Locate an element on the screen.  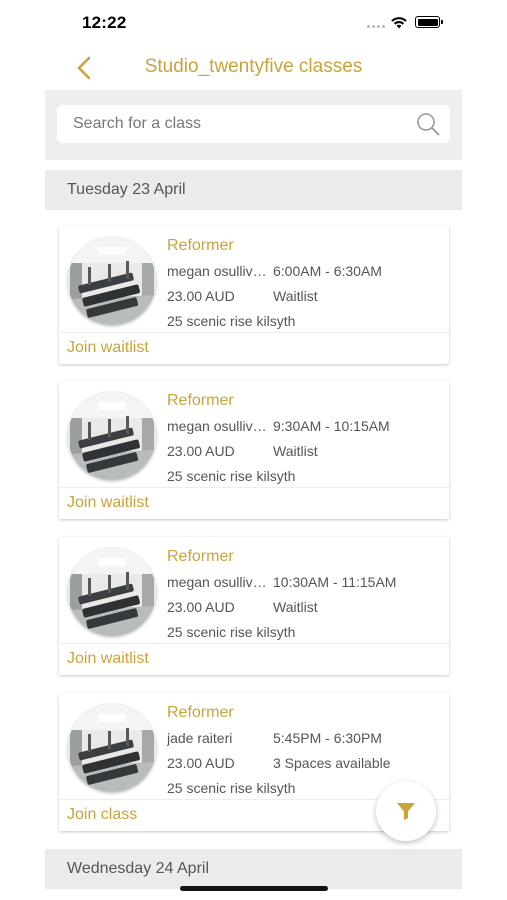
status-bar: 12:22 is located at coordinates (253, 23).